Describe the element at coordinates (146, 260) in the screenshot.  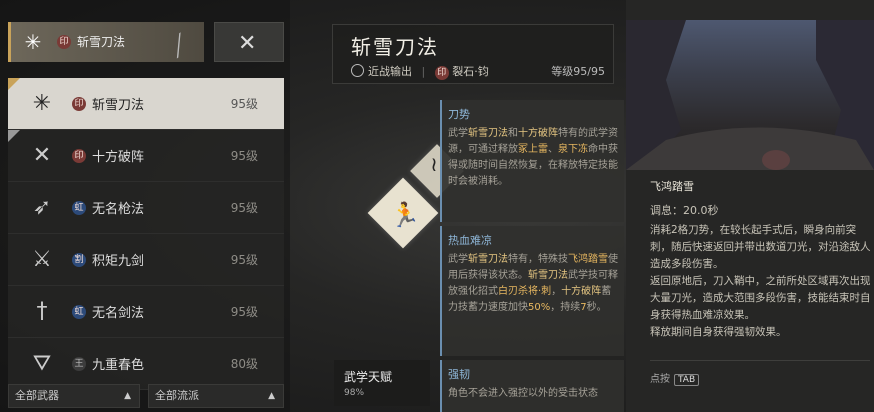
I see `martial-list-item: ⚔ 割积矩九剑 95级` at that location.